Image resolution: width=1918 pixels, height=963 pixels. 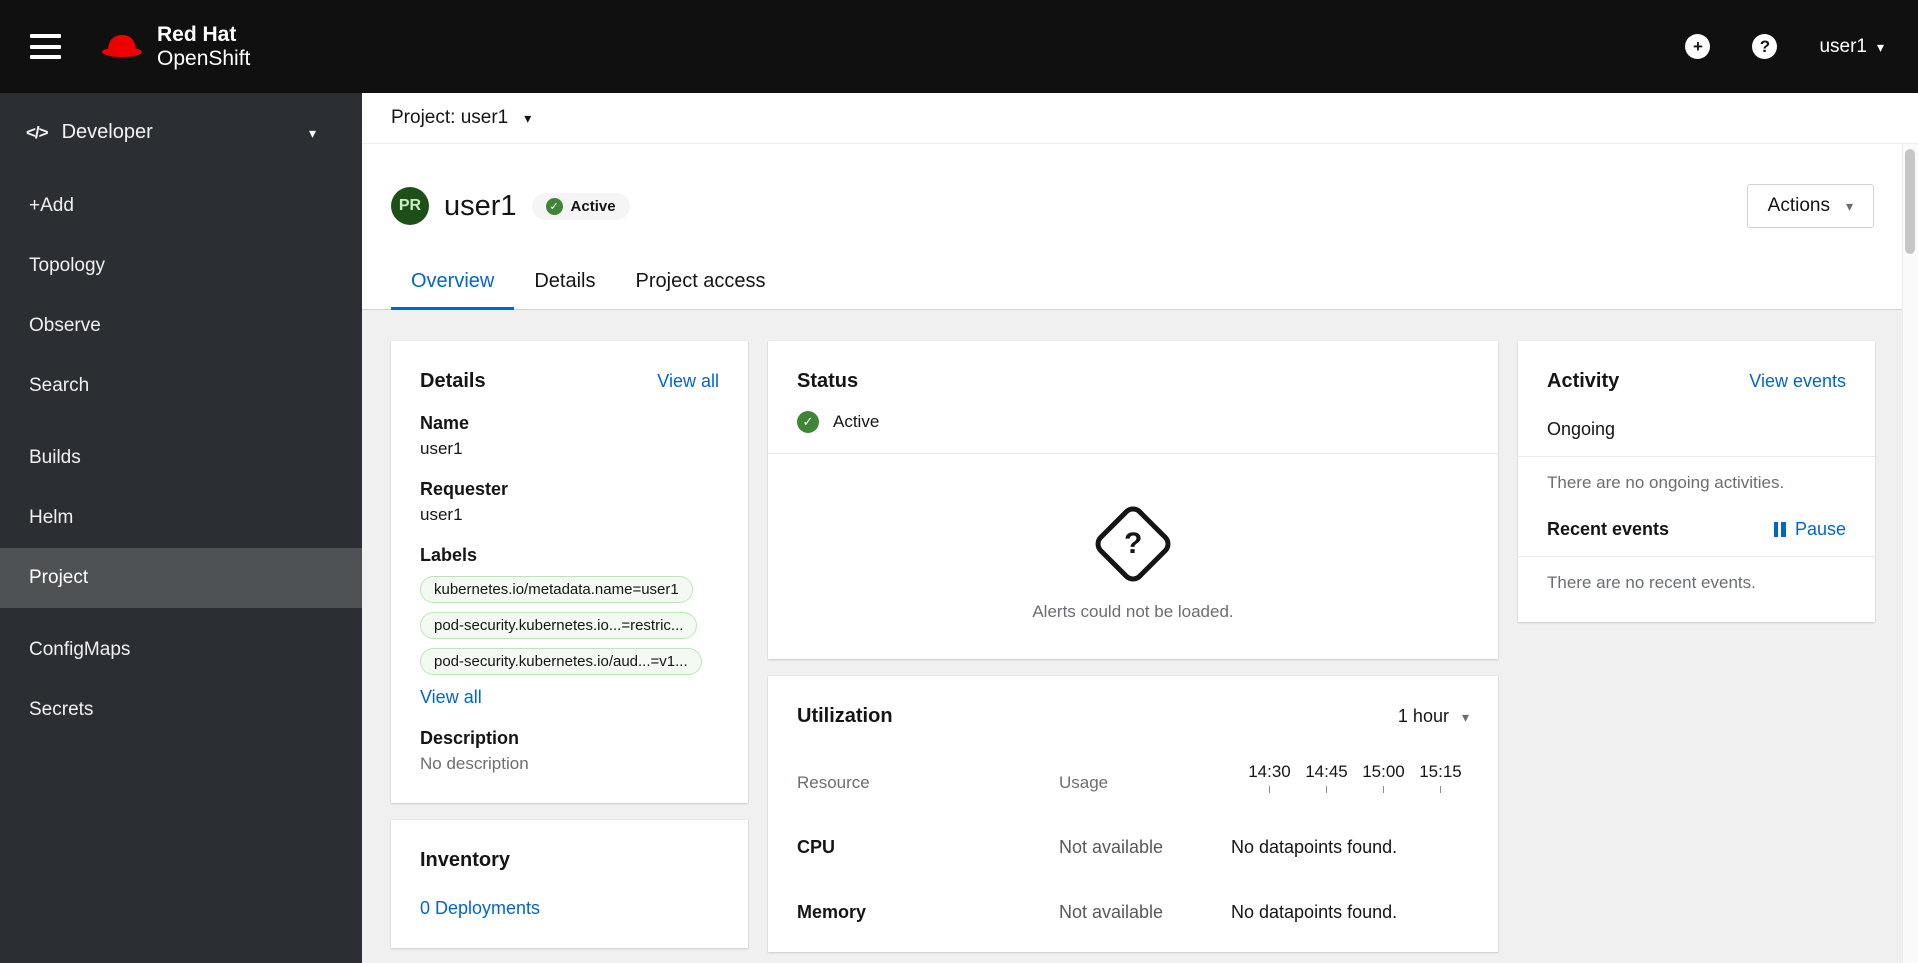 I want to click on utilization-card-title: Utilization, so click(x=845, y=716).